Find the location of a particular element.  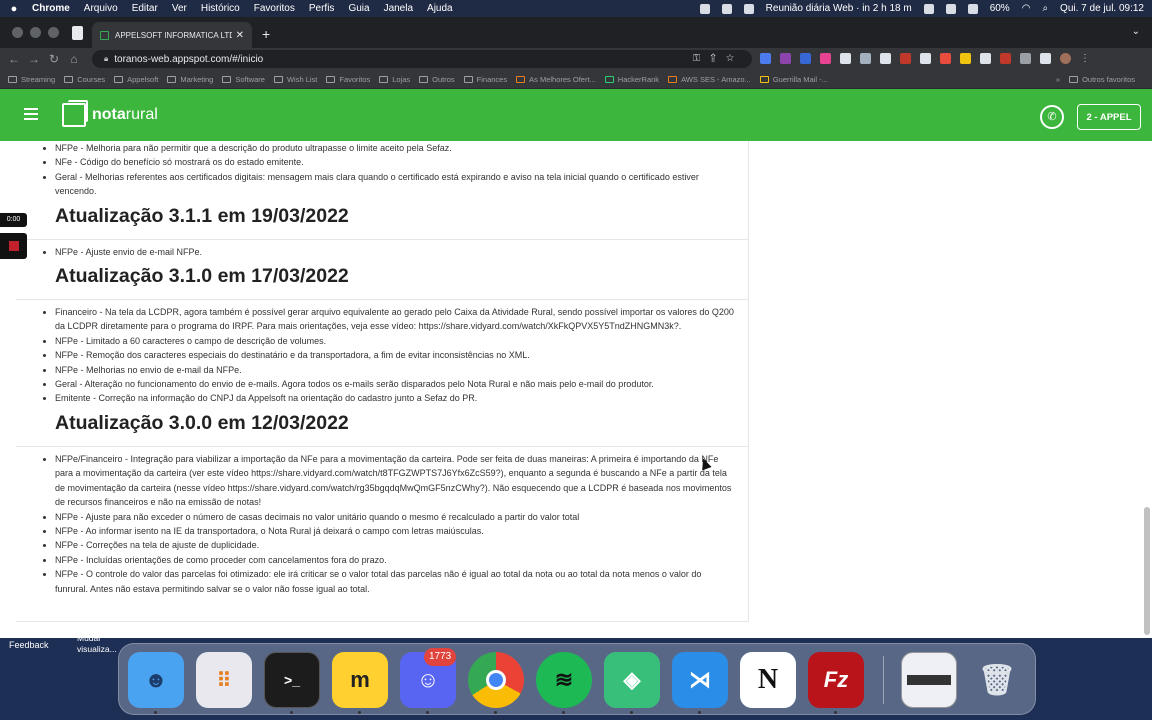

menu-item-editar: Editar is located at coordinates (145, 8).